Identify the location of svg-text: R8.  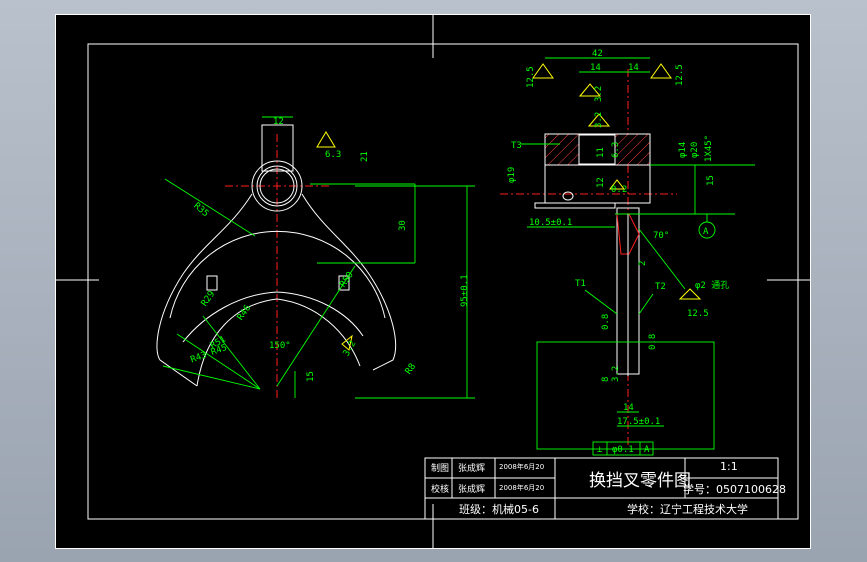
(411, 369).